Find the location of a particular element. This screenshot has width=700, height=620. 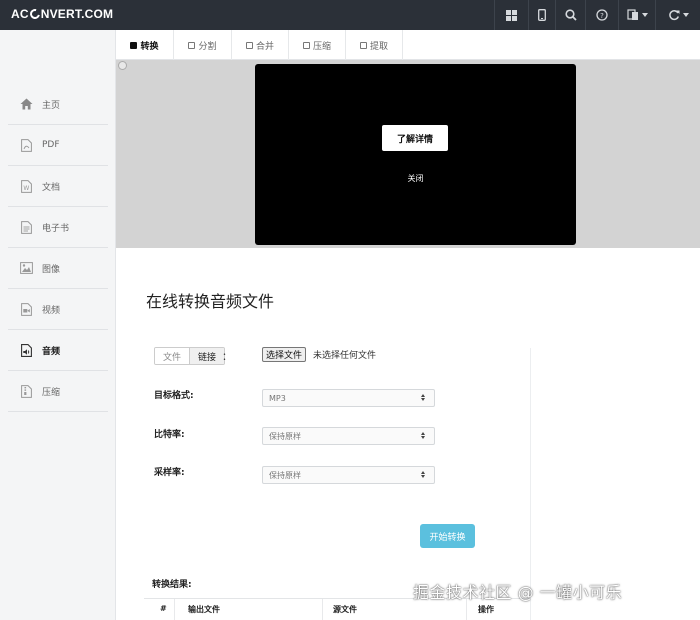

home-icon is located at coordinates (26, 104).